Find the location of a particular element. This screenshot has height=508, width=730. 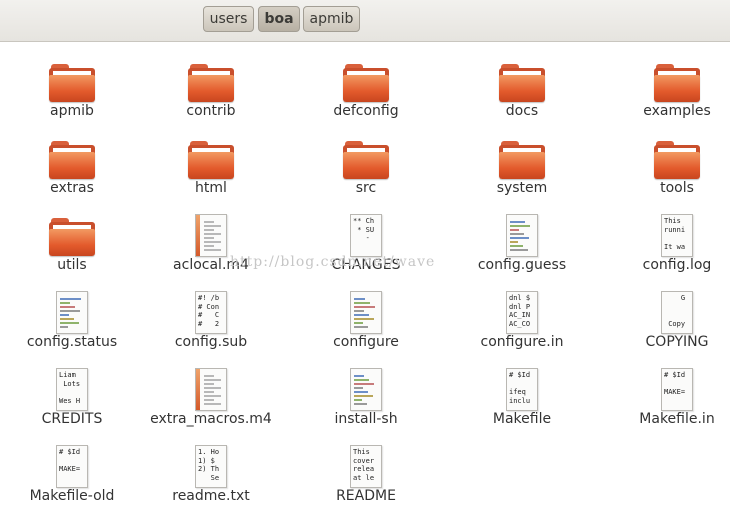

file-name-label: html is located at coordinates (211, 188).